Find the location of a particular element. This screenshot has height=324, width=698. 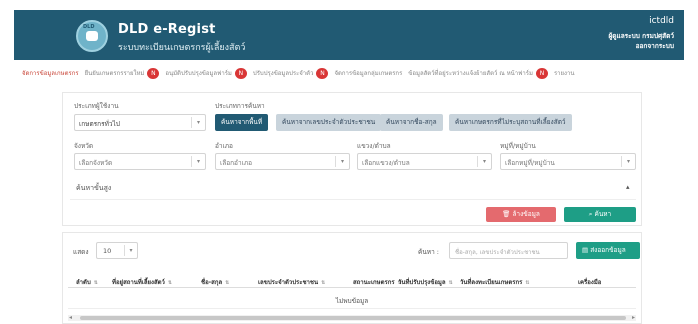

province-placeholder: เลือกจังหวัด is located at coordinates (96, 163).